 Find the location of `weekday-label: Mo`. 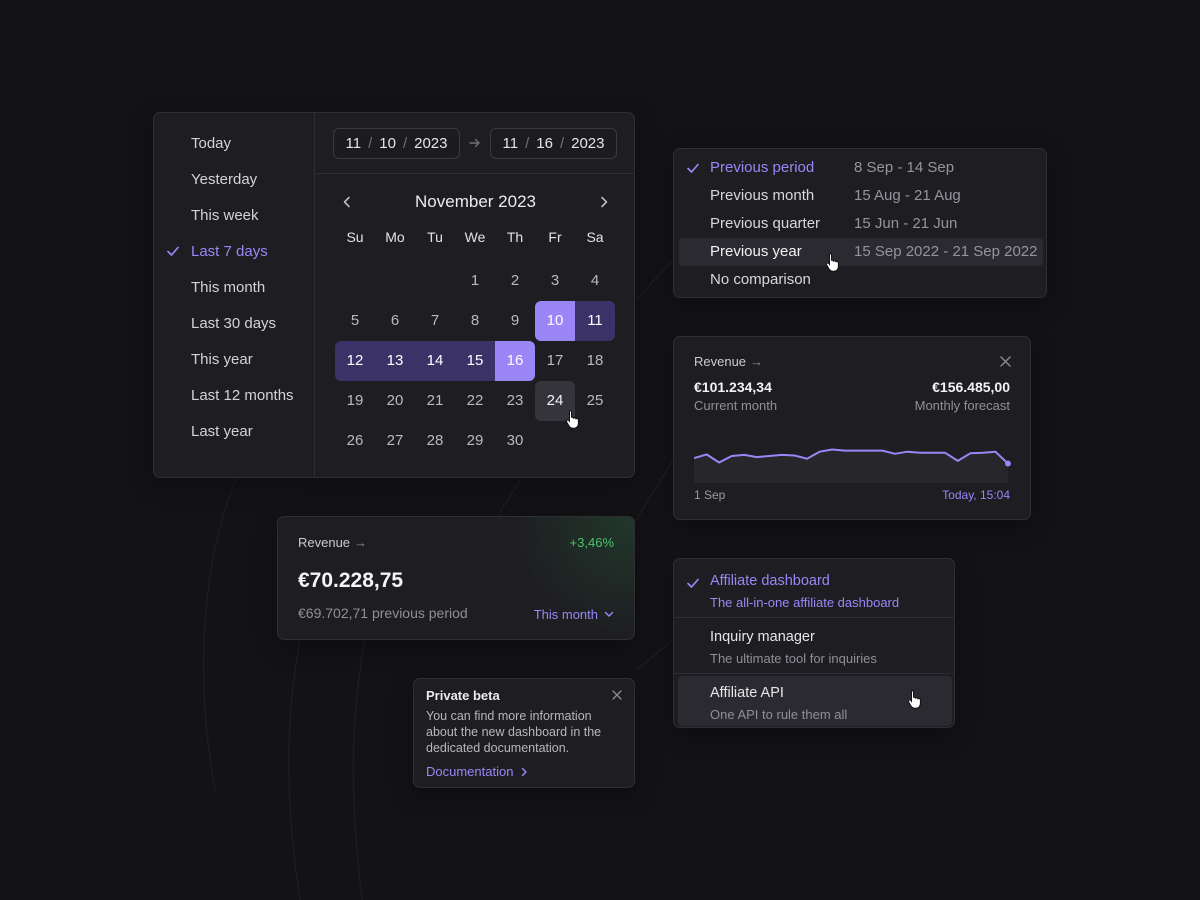

weekday-label: Mo is located at coordinates (395, 237).